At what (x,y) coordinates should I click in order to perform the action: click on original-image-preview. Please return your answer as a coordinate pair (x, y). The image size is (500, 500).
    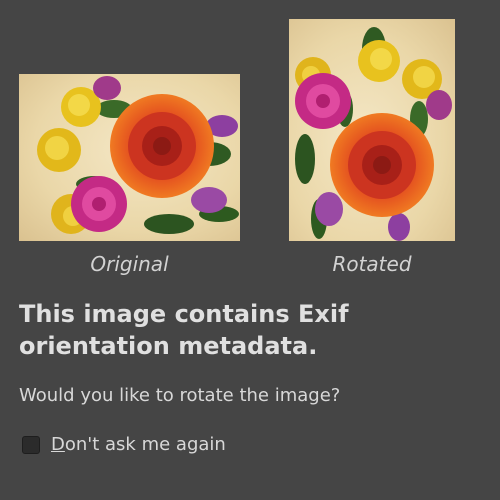
    Looking at the image, I should click on (129, 157).